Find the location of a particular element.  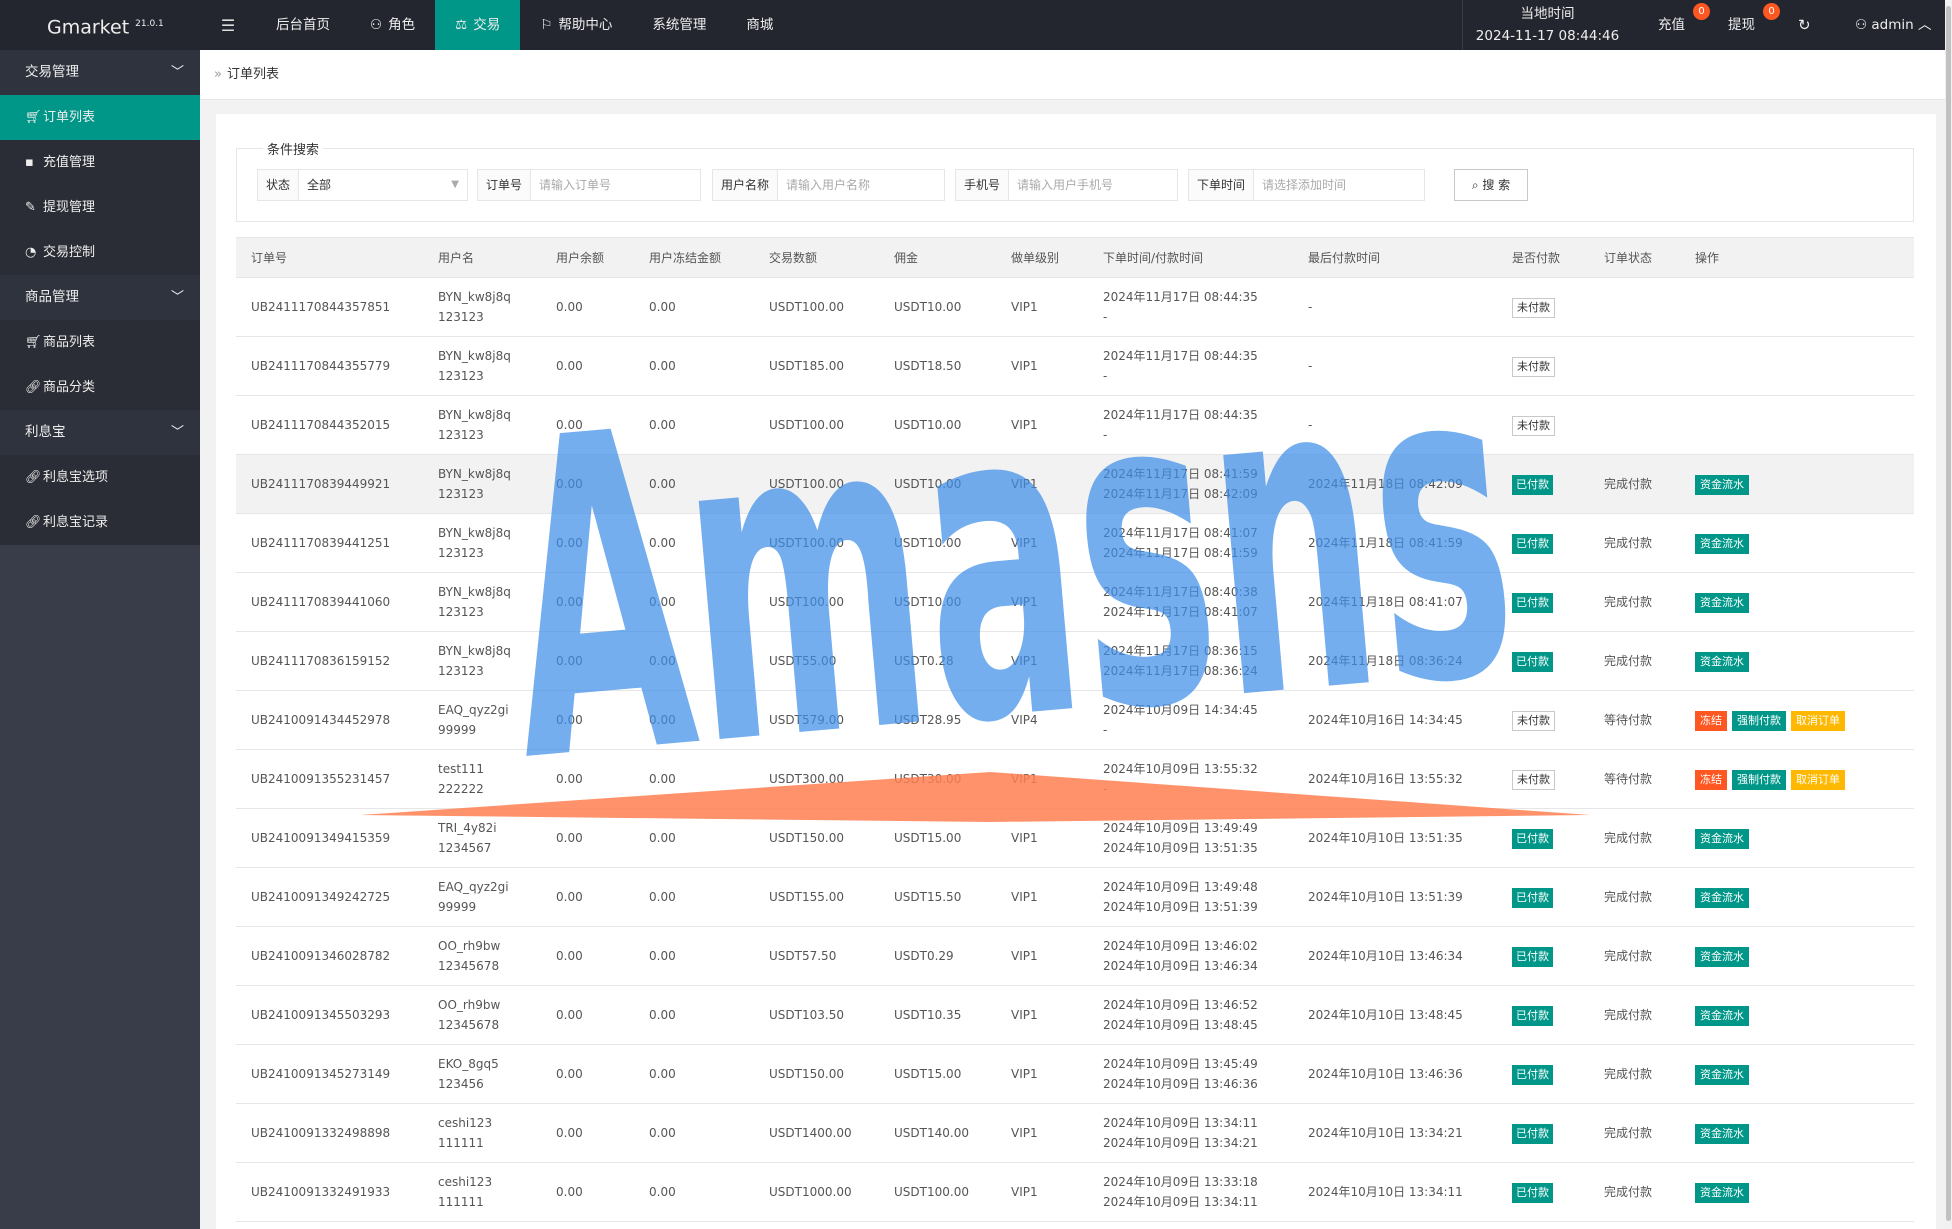

user-phone: 123123 is located at coordinates (461, 671).